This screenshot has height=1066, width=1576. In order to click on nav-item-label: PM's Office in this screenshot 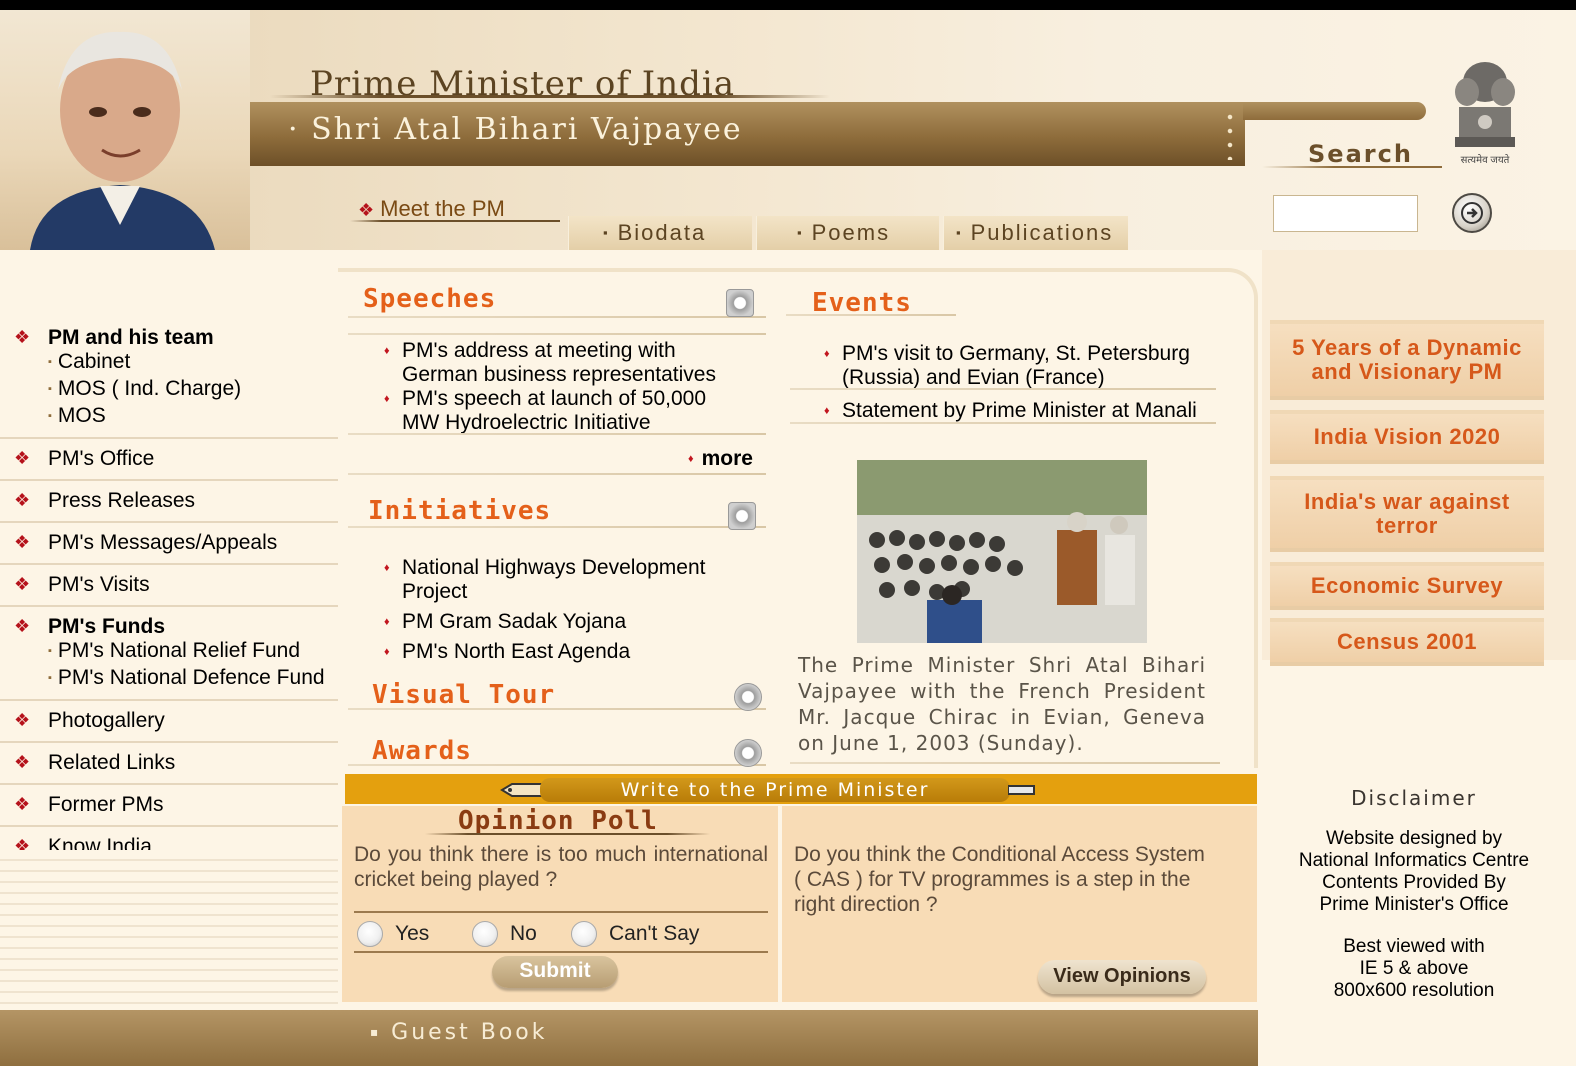, I will do `click(101, 458)`.